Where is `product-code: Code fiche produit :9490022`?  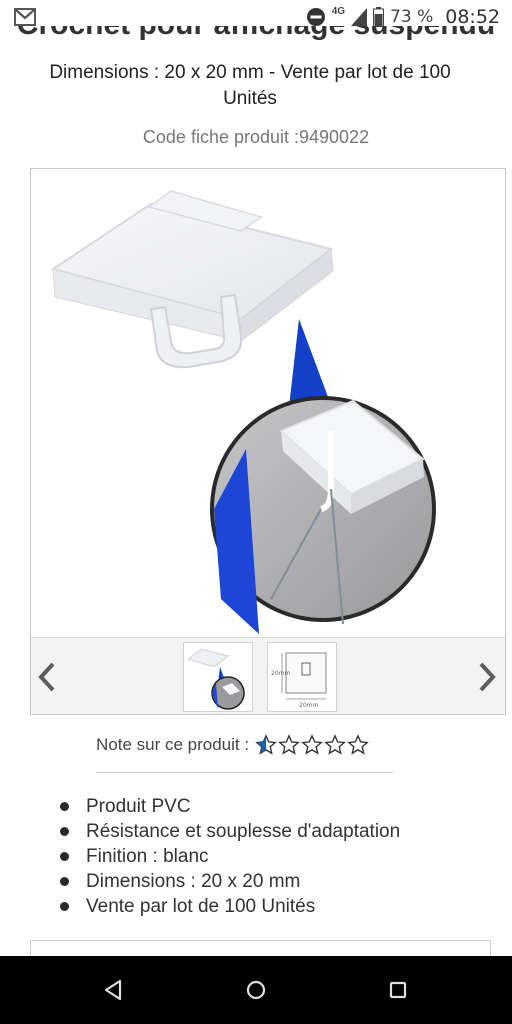
product-code: Code fiche produit :9490022 is located at coordinates (256, 137).